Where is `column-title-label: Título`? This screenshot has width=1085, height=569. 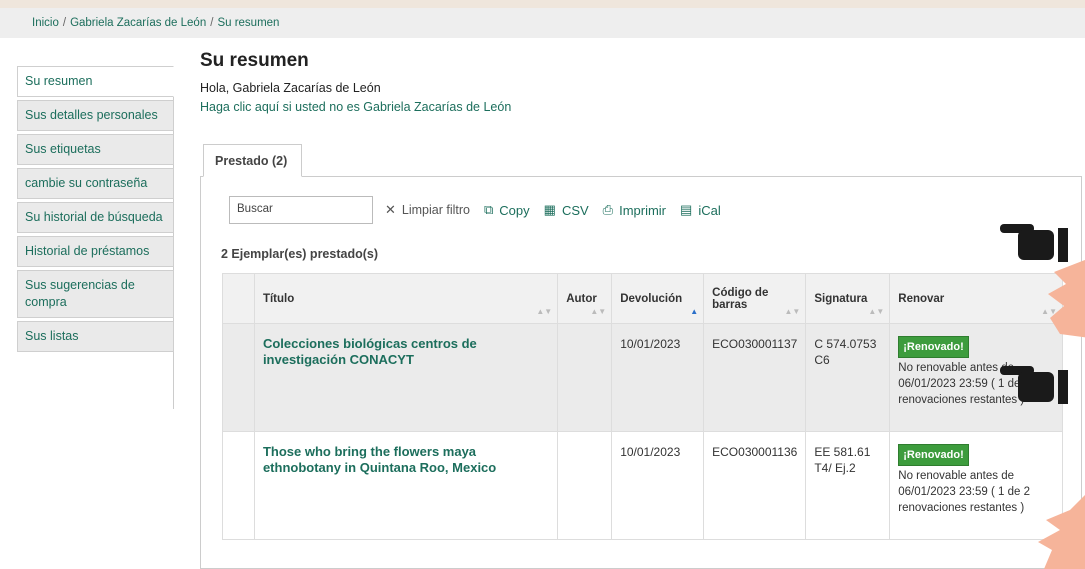 column-title-label: Título is located at coordinates (278, 298).